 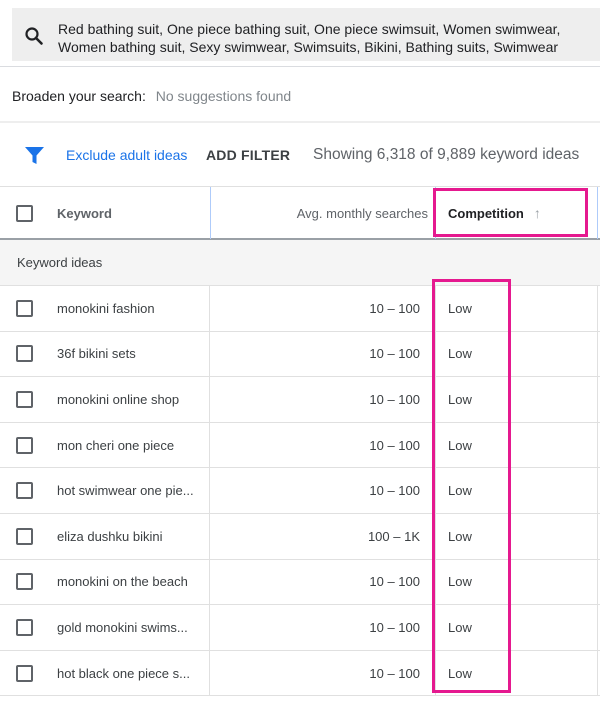 I want to click on competition-label: Competition, so click(x=486, y=213).